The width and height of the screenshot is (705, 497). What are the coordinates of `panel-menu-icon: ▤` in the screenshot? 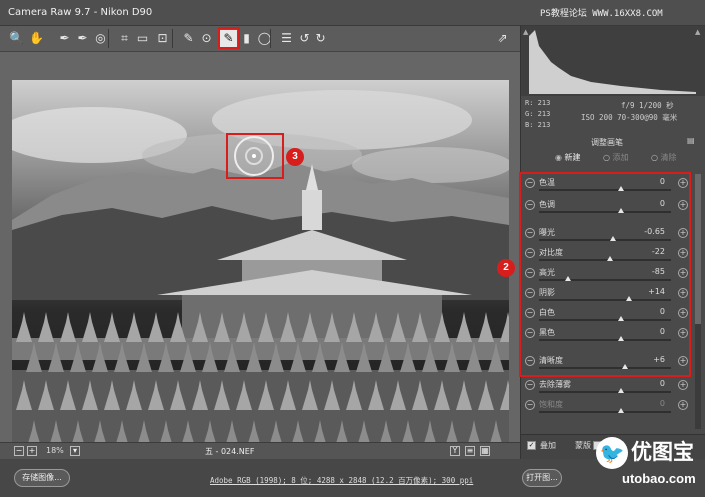 It's located at (691, 140).